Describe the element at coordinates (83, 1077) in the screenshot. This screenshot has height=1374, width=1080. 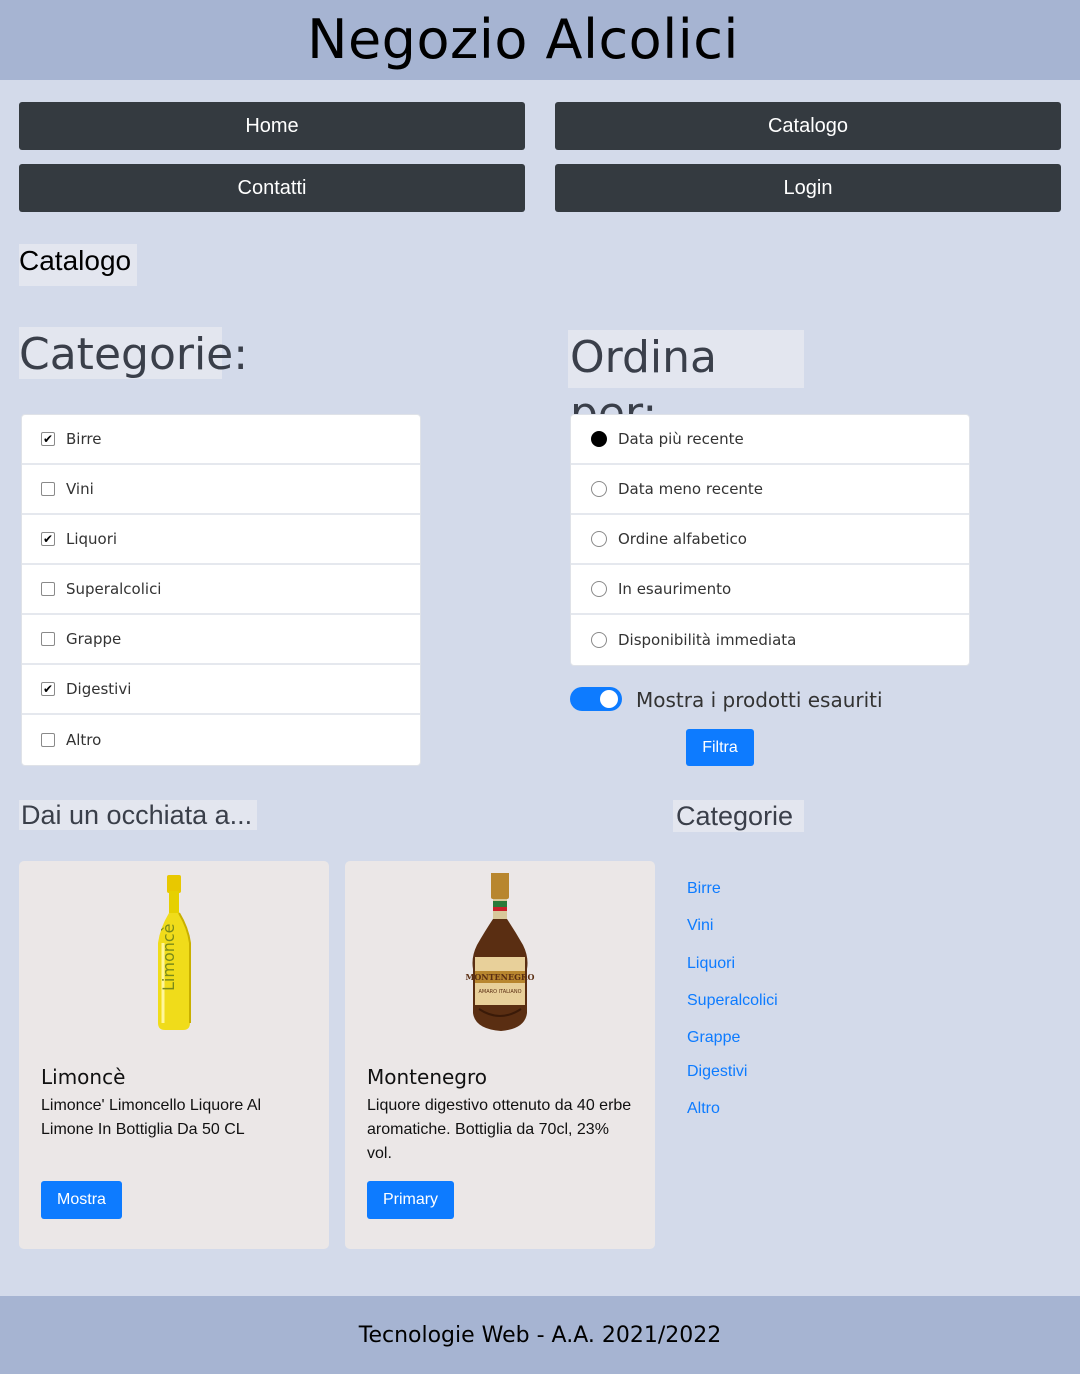
I see `product-card-title: Limoncè` at that location.